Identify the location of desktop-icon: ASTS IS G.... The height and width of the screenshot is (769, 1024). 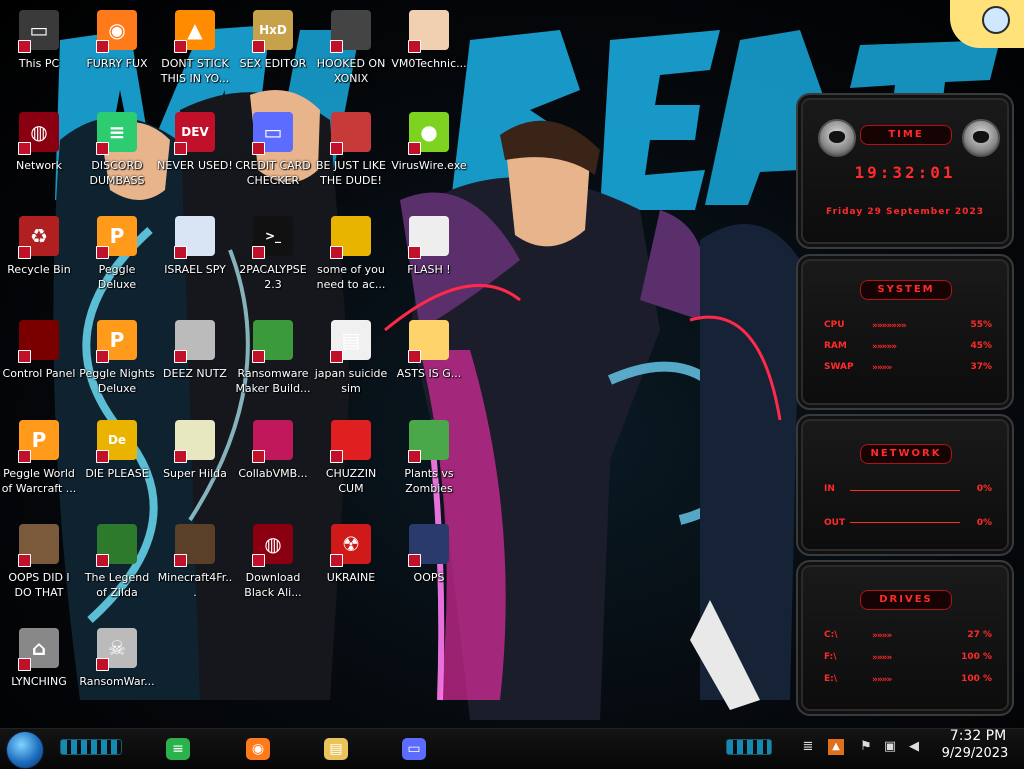
(429, 364).